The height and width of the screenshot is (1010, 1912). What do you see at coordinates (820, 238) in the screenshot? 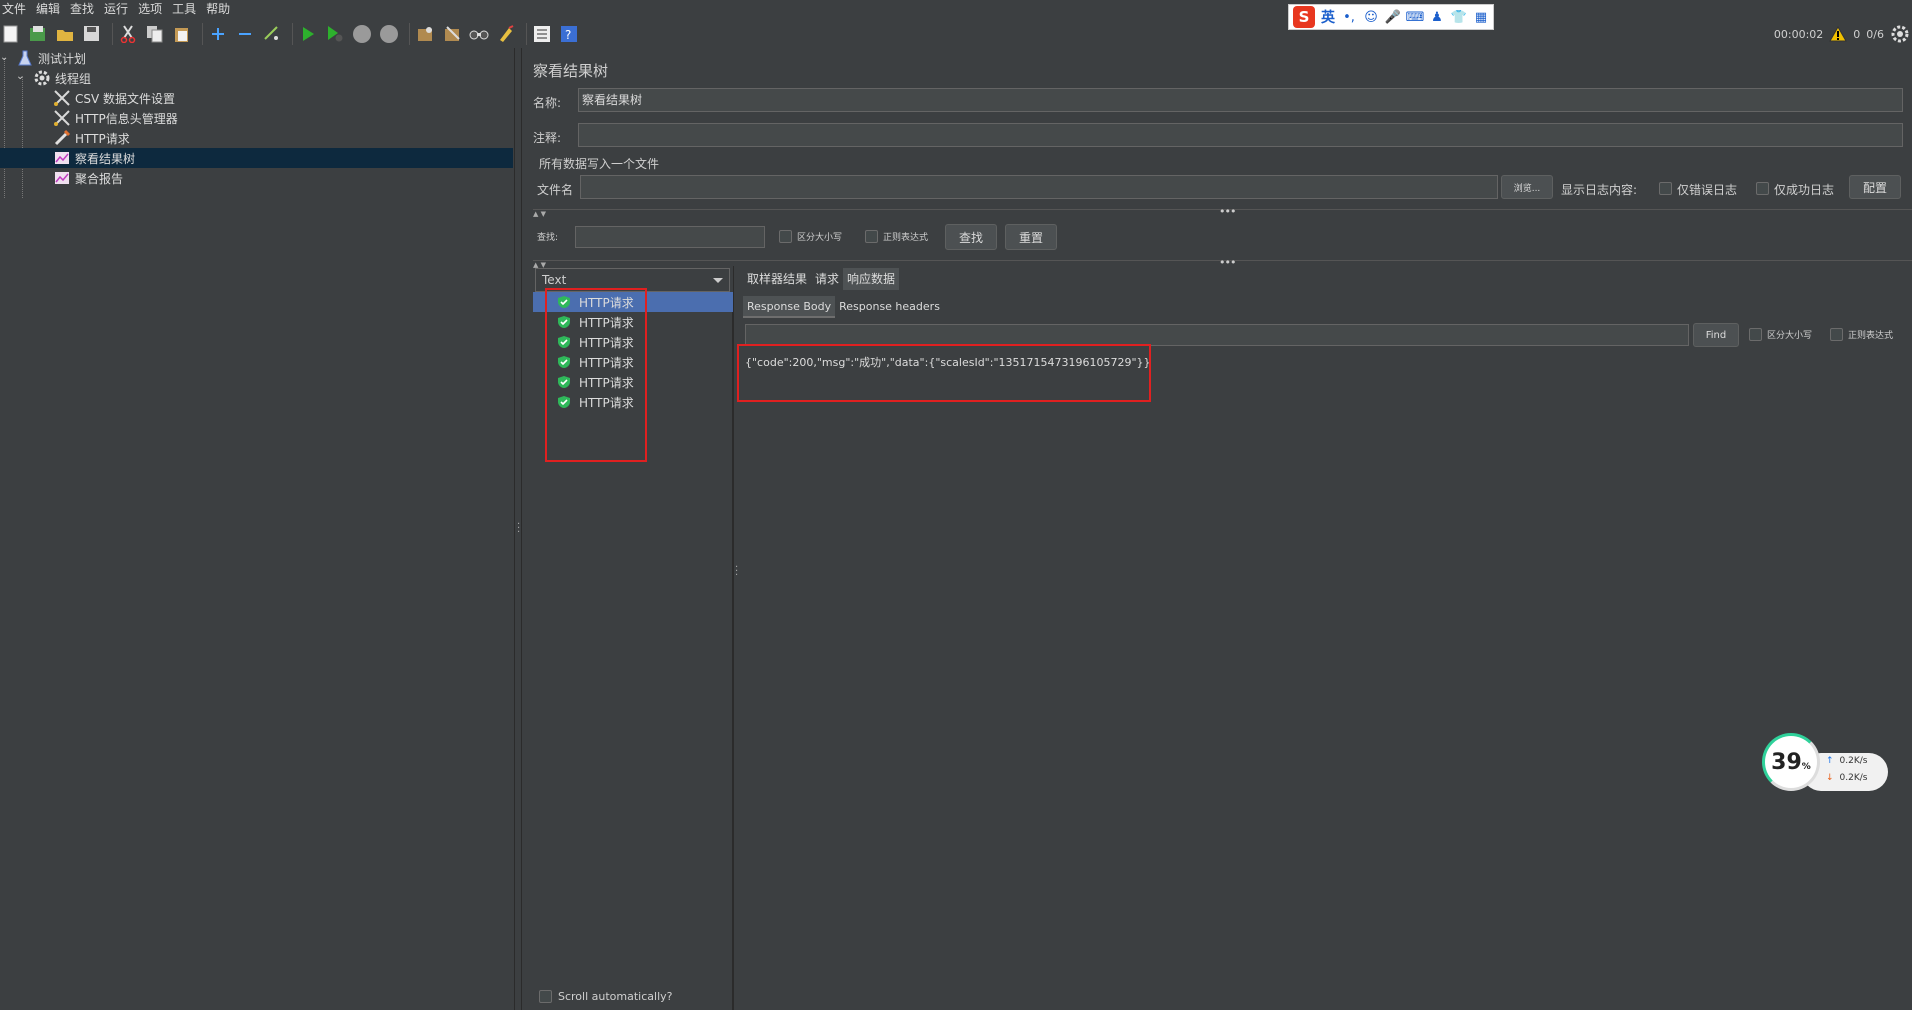
I see `case-sensitive-label: 区分大小写` at bounding box center [820, 238].